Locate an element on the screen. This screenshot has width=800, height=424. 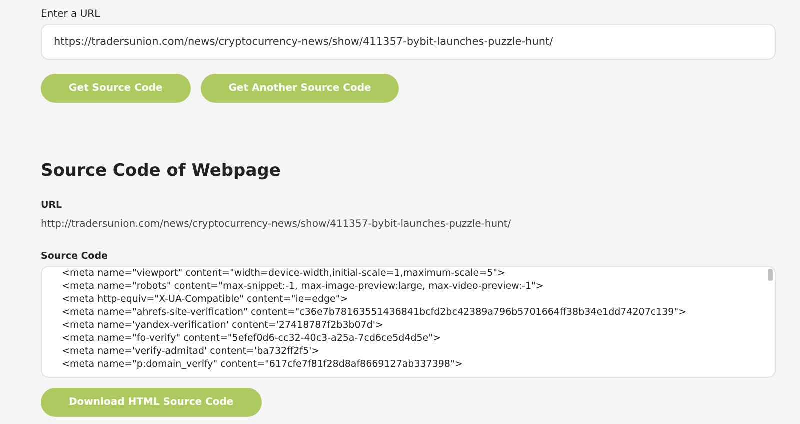
get-another-source-code-button: Get Another Source Code is located at coordinates (300, 88).